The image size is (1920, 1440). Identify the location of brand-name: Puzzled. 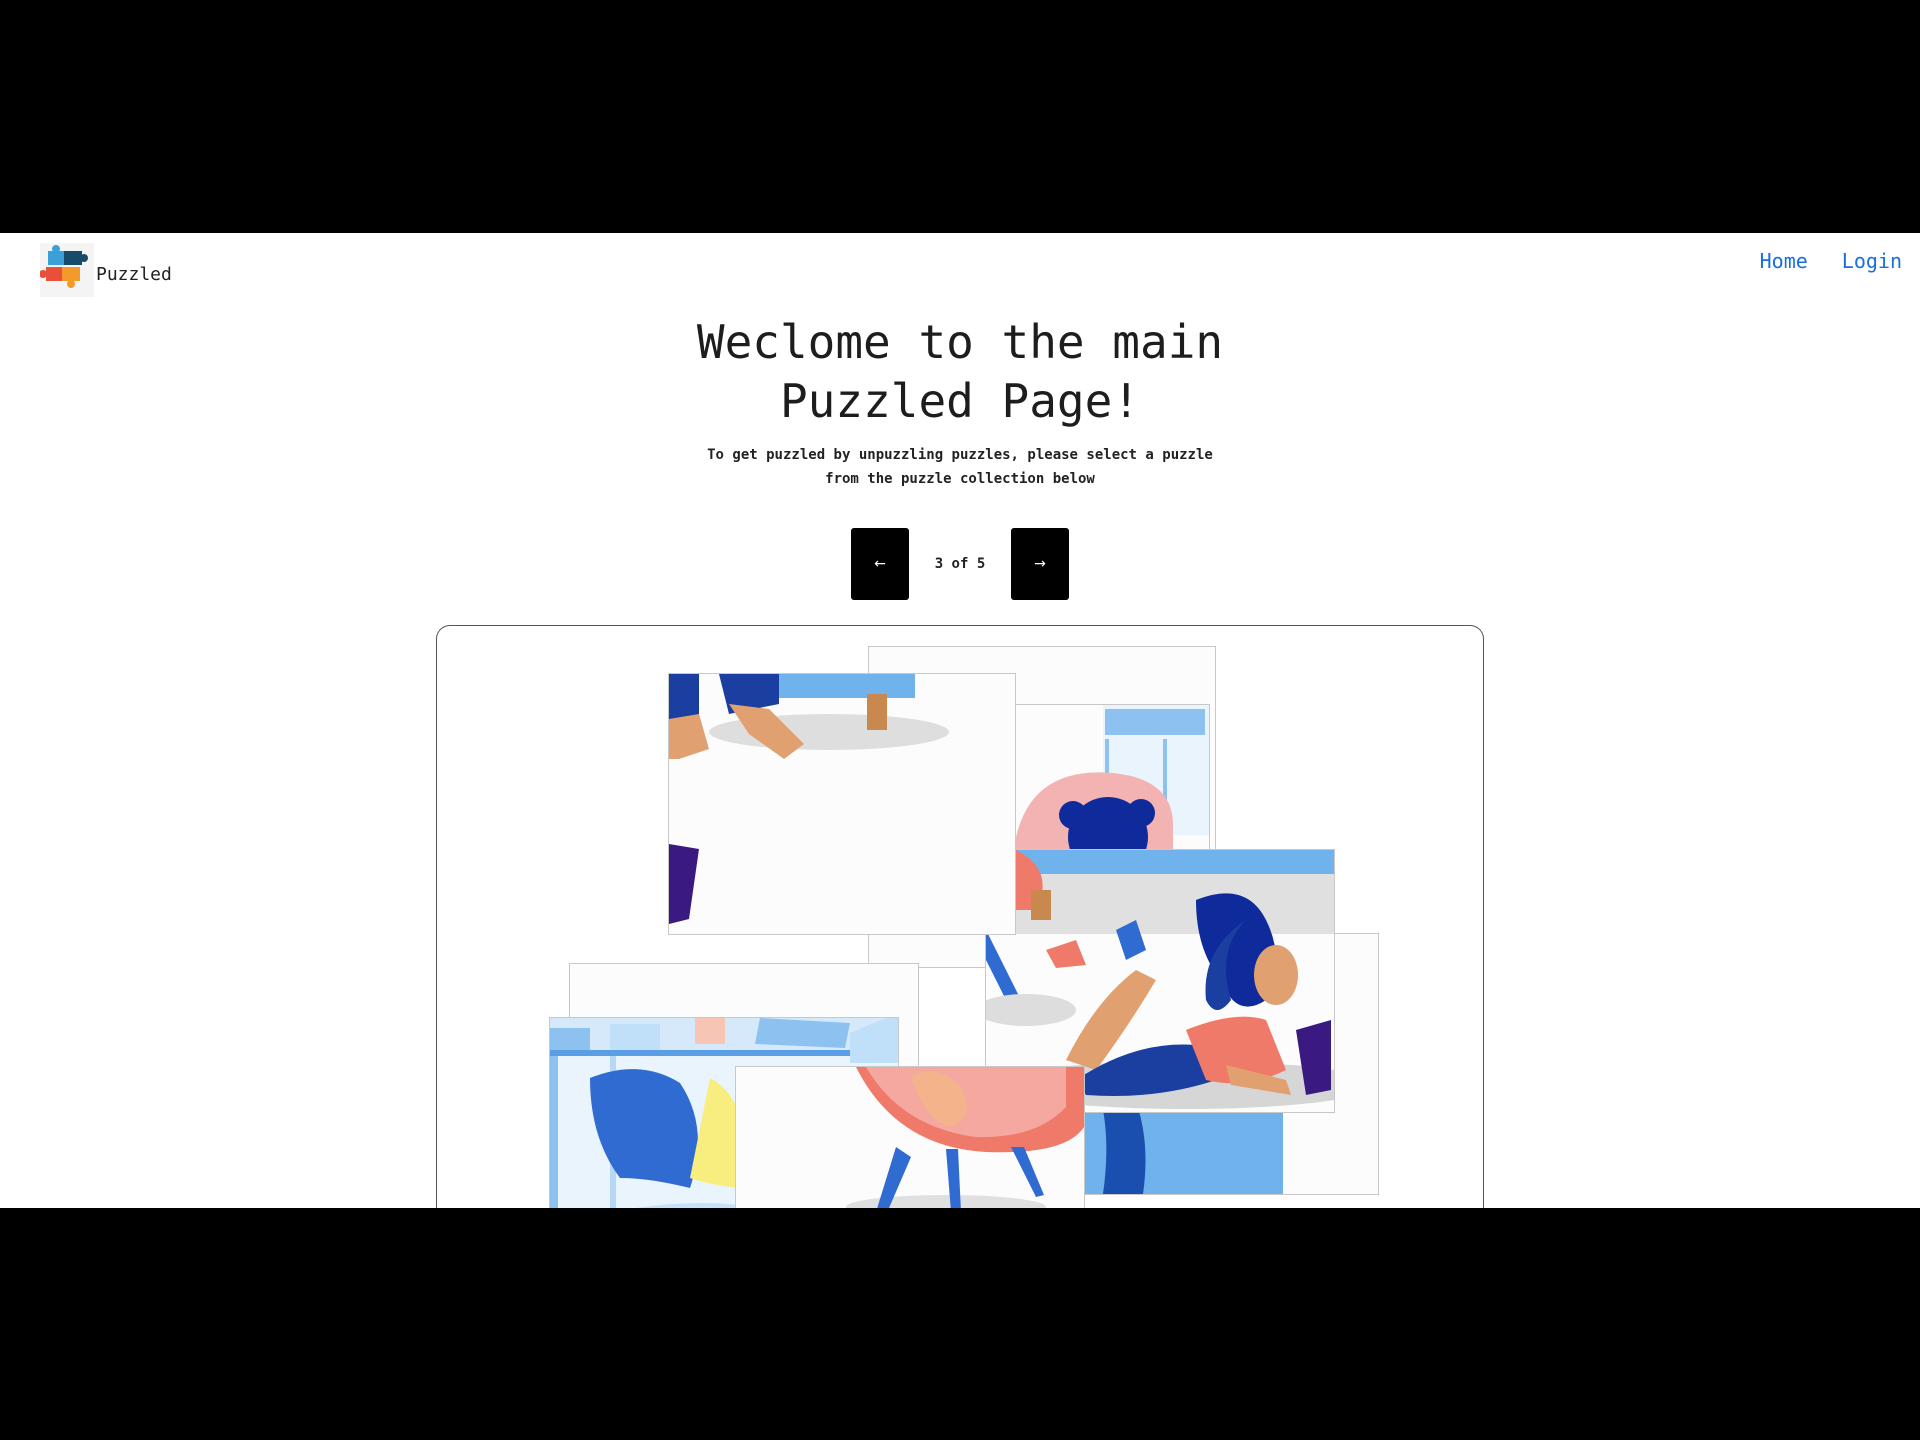
(134, 274).